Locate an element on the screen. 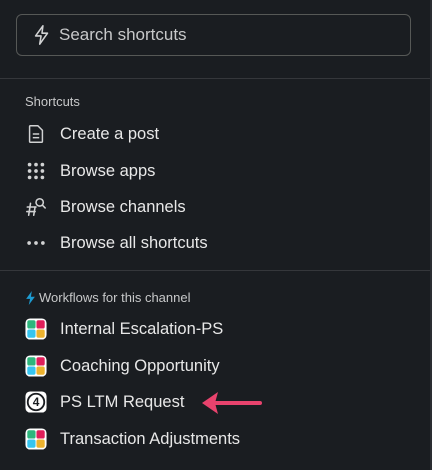  workflow-ps-ltm-request: 4 PS LTM Request is located at coordinates (104, 402).